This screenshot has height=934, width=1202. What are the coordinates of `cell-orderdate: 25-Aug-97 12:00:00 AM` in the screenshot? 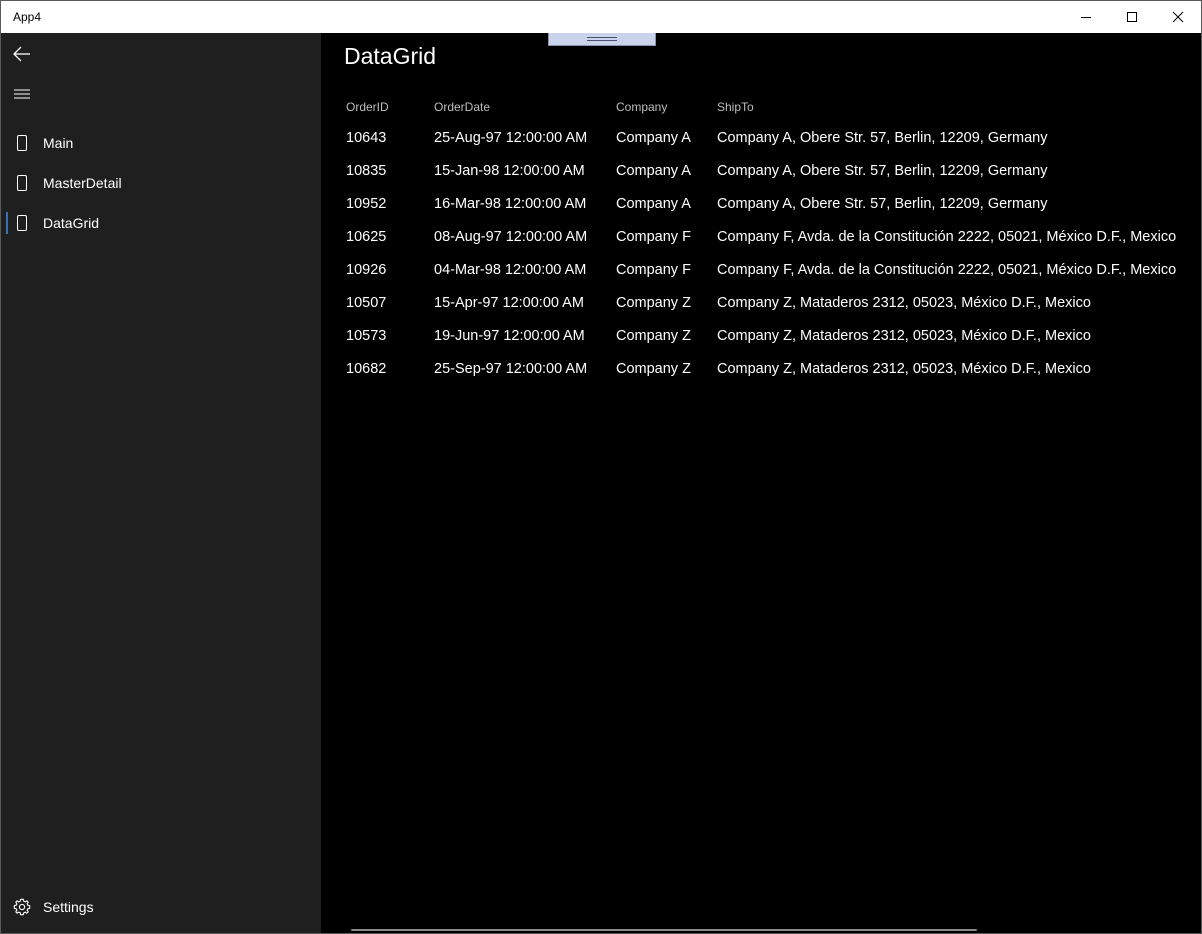 It's located at (511, 138).